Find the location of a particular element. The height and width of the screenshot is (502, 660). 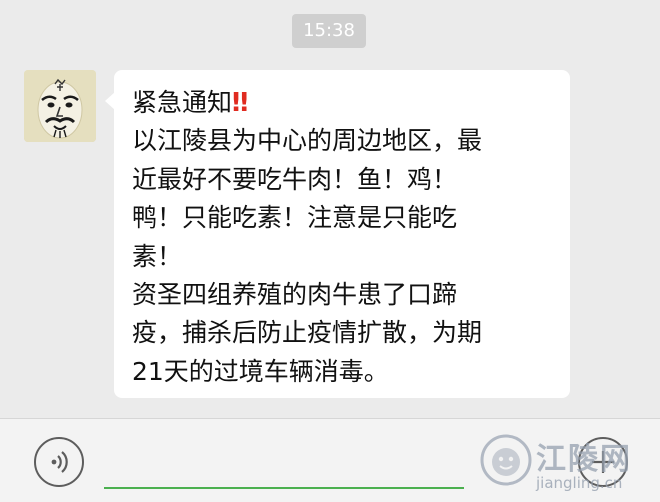

message-line: 资圣四组养殖的肉牛患了口蹄 is located at coordinates (295, 295).